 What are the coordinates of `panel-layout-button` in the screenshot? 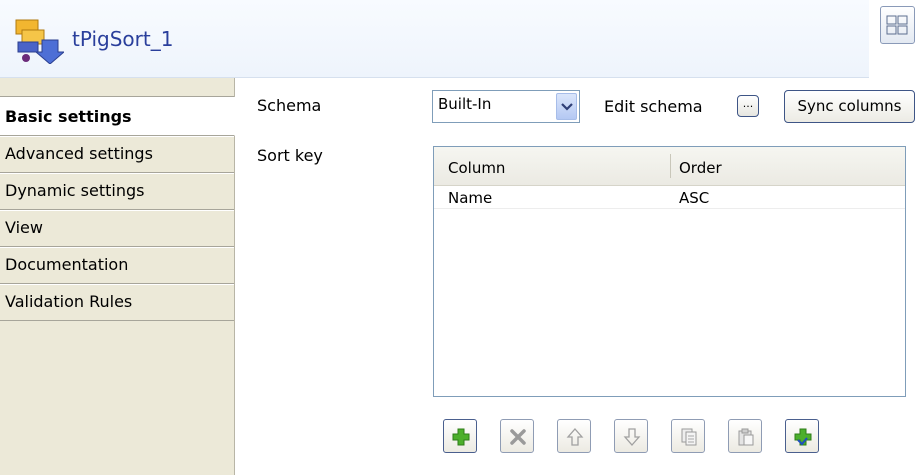 It's located at (897, 25).